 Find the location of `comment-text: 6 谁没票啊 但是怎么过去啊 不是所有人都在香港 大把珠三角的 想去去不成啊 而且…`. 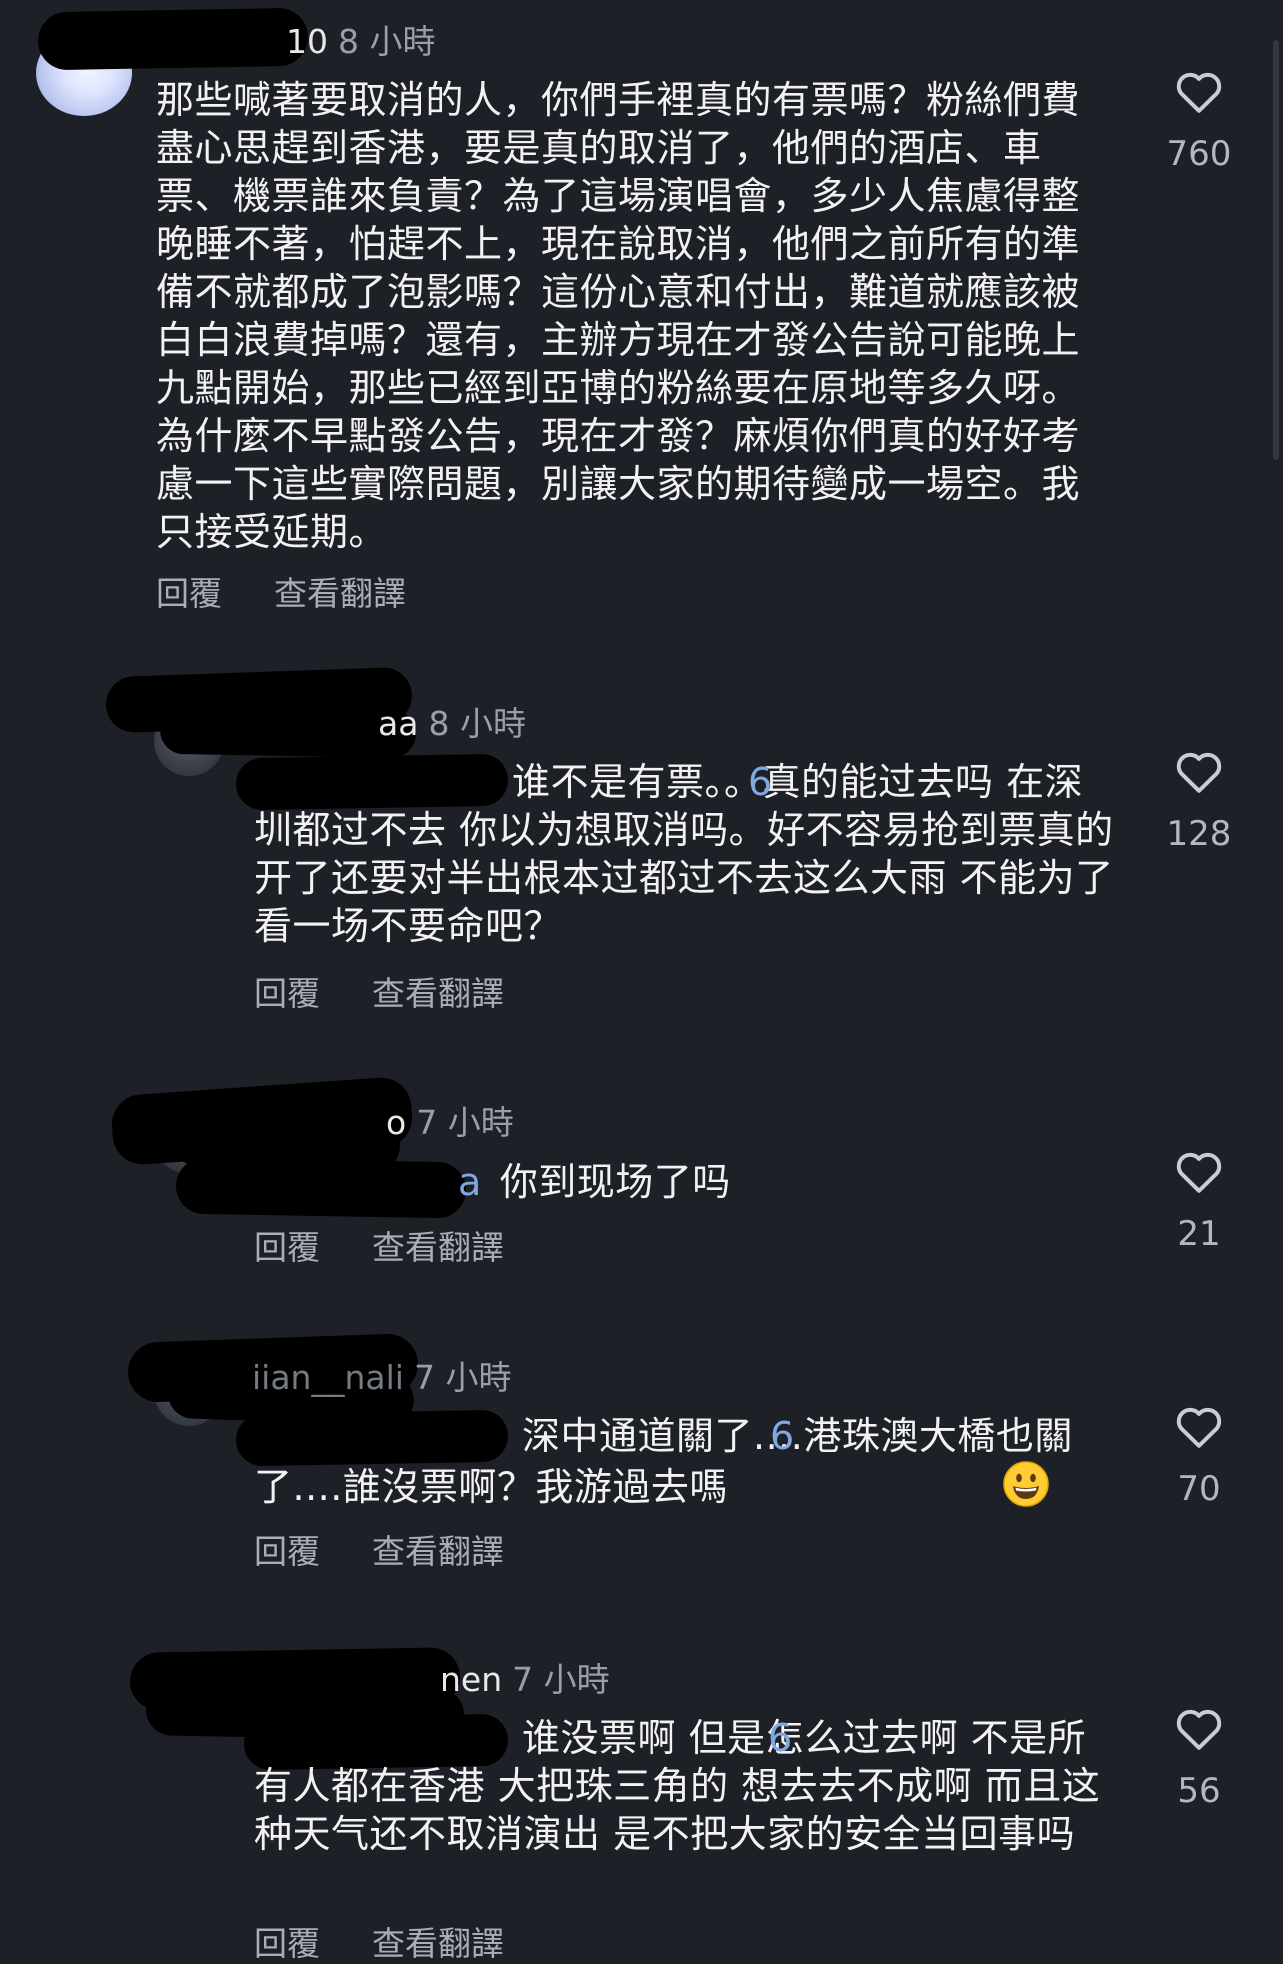

comment-text: 6 谁没票啊 但是怎么过去啊 不是所有人都在香港 大把珠三角的 想去去不成啊 而且… is located at coordinates (684, 1786).